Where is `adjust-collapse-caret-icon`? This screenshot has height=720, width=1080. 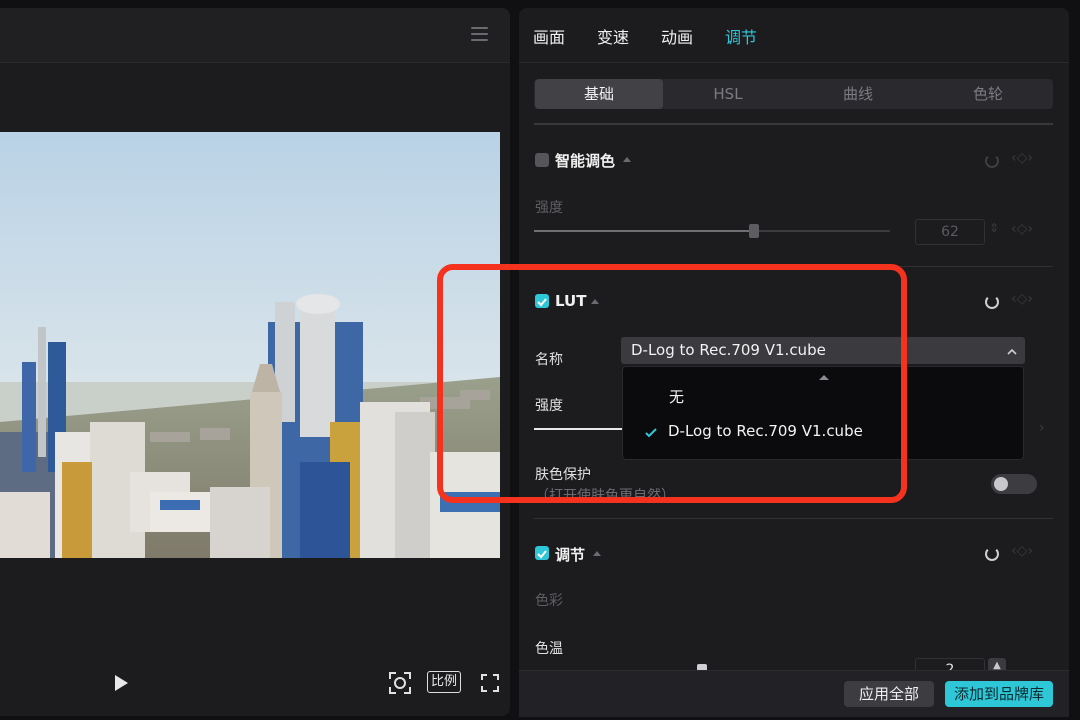
adjust-collapse-caret-icon is located at coordinates (597, 553).